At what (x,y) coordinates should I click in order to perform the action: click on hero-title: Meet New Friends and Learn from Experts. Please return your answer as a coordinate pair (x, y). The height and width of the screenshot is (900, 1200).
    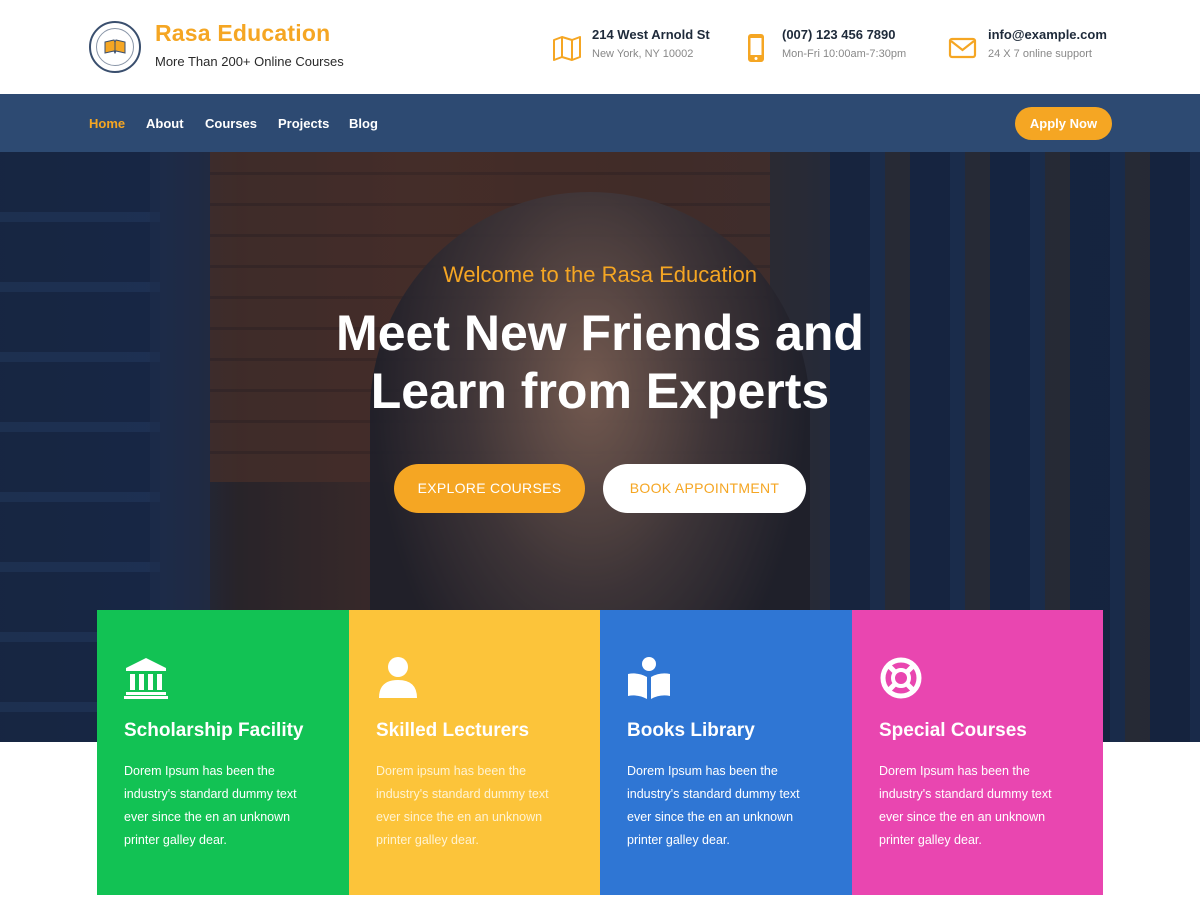
    Looking at the image, I should click on (600, 362).